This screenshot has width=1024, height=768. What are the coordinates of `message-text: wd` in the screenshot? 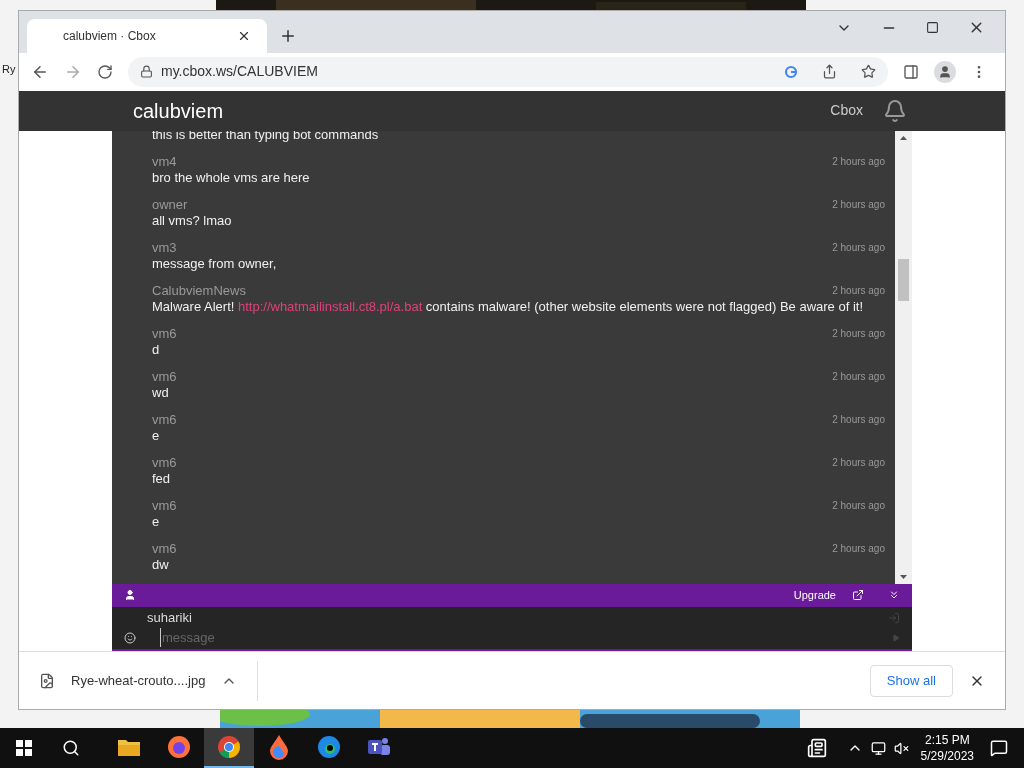 It's located at (161, 392).